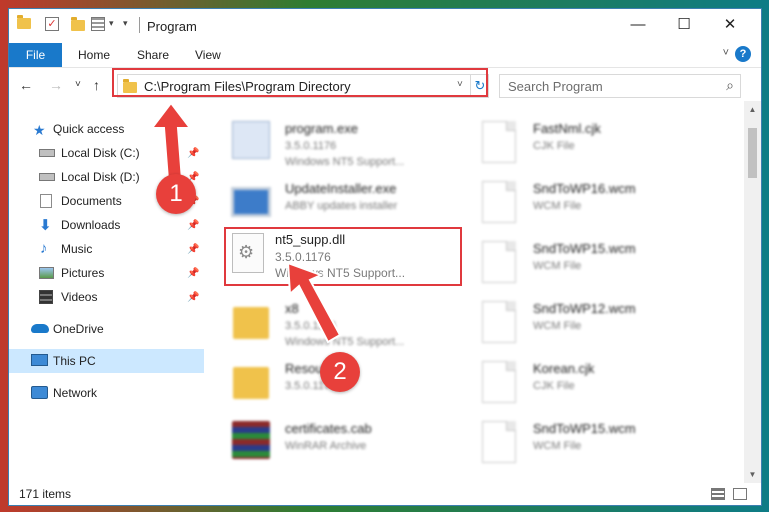 This screenshot has width=769, height=512. Describe the element at coordinates (385, 55) in the screenshot. I see `ribbon-tabs: File Home Share View ˅ ?` at that location.